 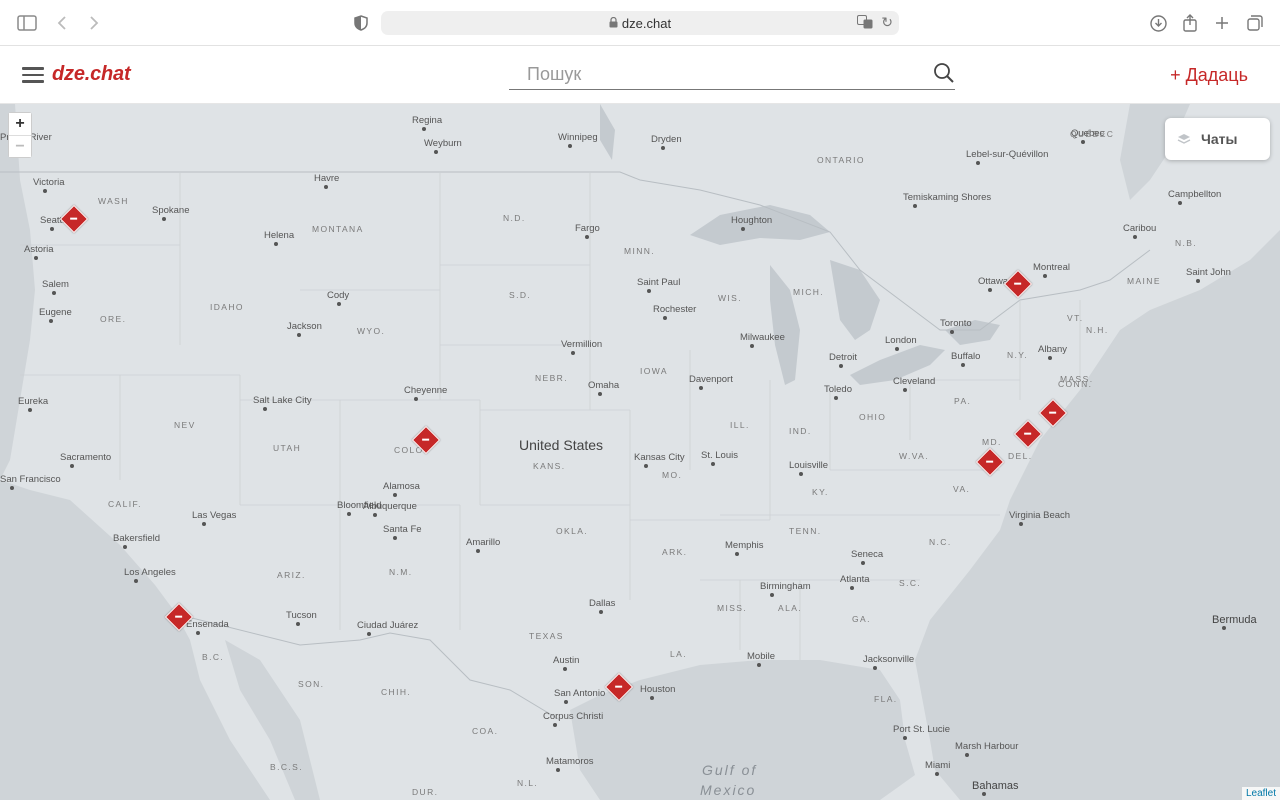 What do you see at coordinates (654, 371) in the screenshot?
I see `region-label: IOWA` at bounding box center [654, 371].